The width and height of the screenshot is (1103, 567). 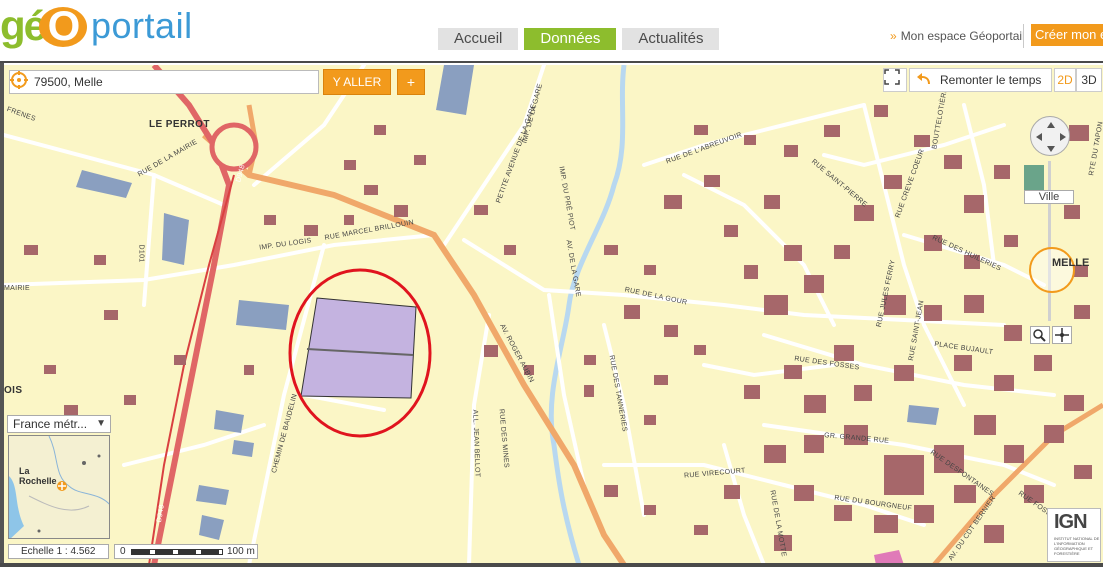 What do you see at coordinates (59, 424) in the screenshot?
I see `region-select: France métr... ▼` at bounding box center [59, 424].